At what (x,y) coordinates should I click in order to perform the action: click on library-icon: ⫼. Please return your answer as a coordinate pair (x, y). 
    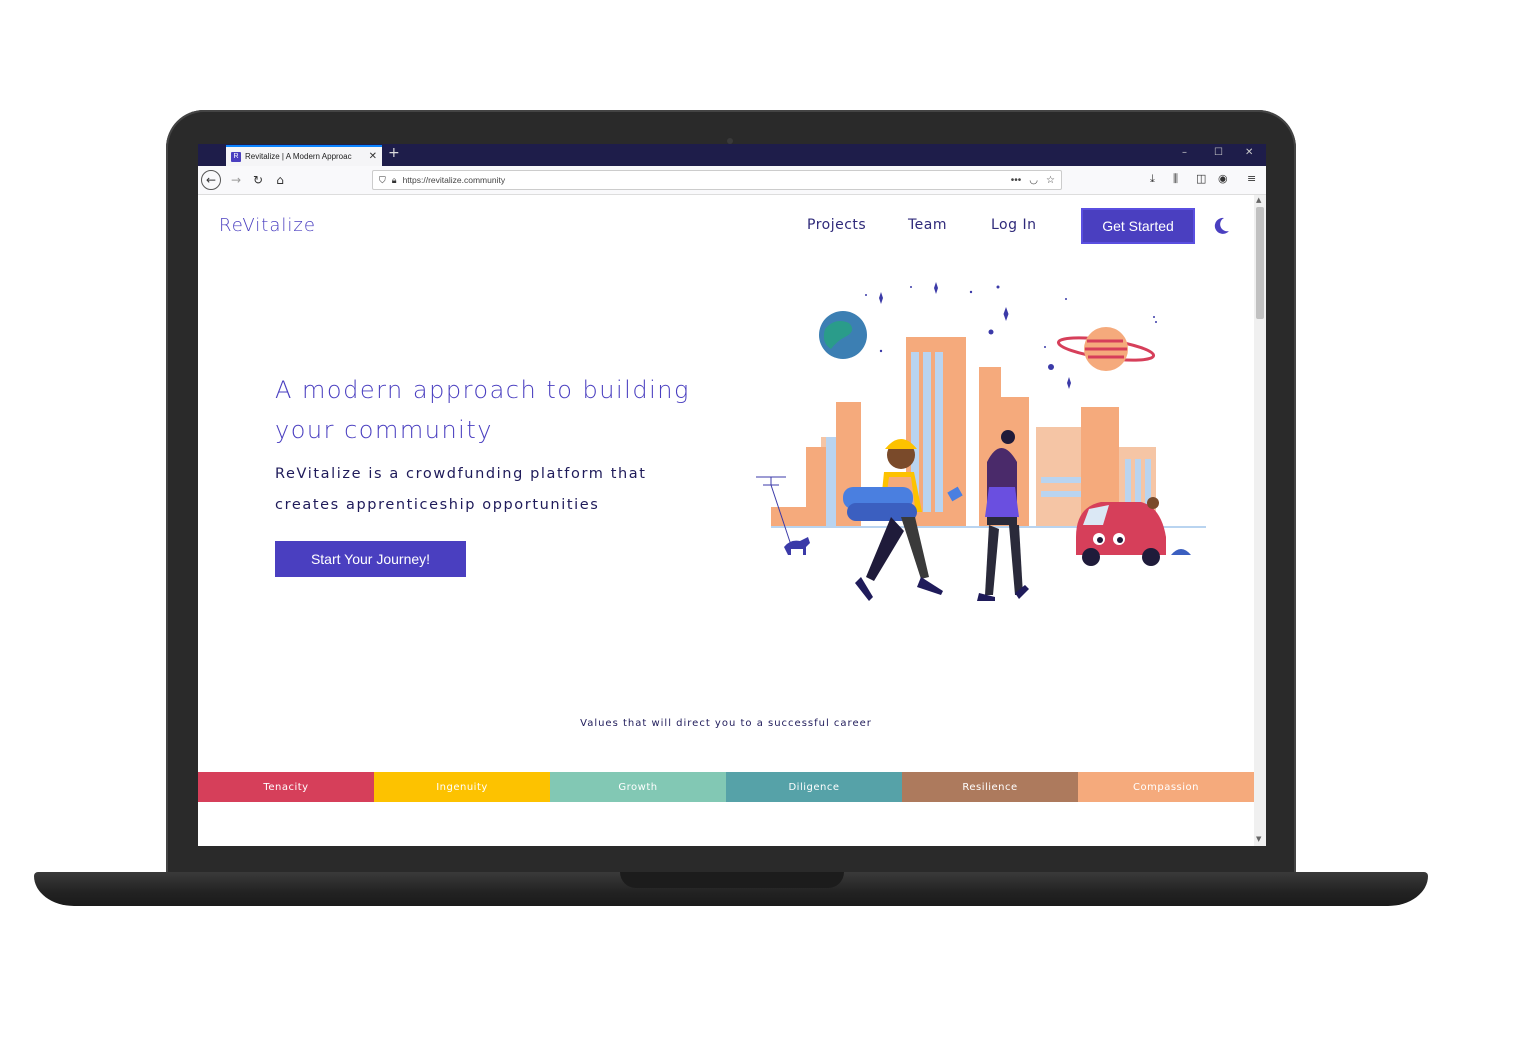
    Looking at the image, I should click on (1175, 179).